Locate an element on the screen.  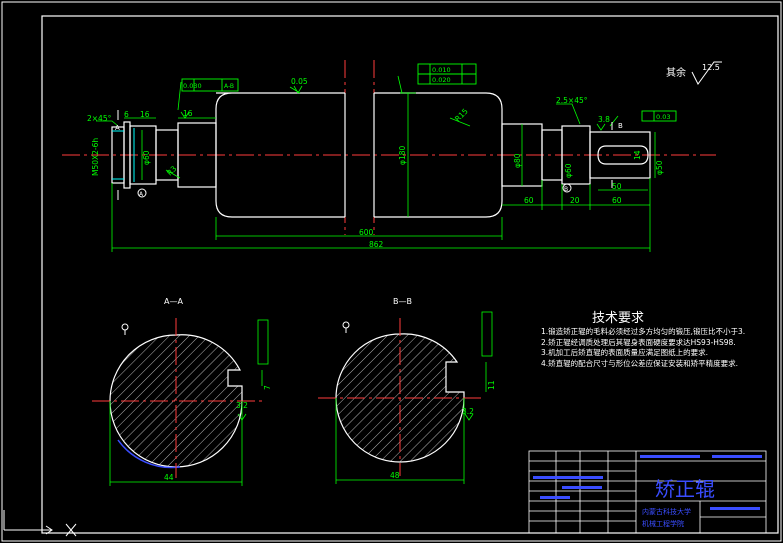
roughness-note-label: 其余 is located at coordinates (676, 72).